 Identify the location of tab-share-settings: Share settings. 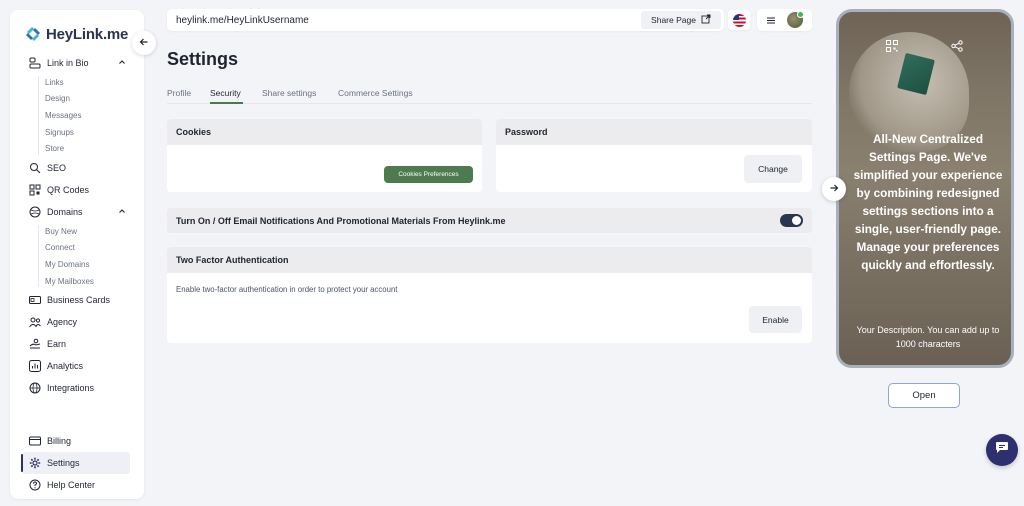
(289, 93).